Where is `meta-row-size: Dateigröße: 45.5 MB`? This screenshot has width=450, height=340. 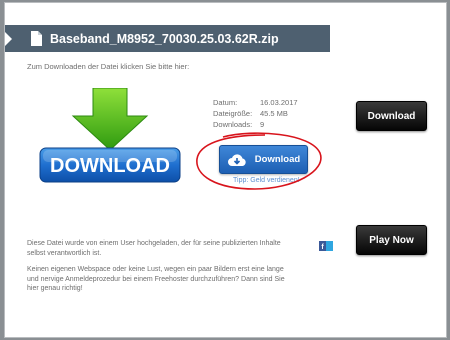
meta-row-size: Dateigröße: 45.5 MB is located at coordinates (255, 113).